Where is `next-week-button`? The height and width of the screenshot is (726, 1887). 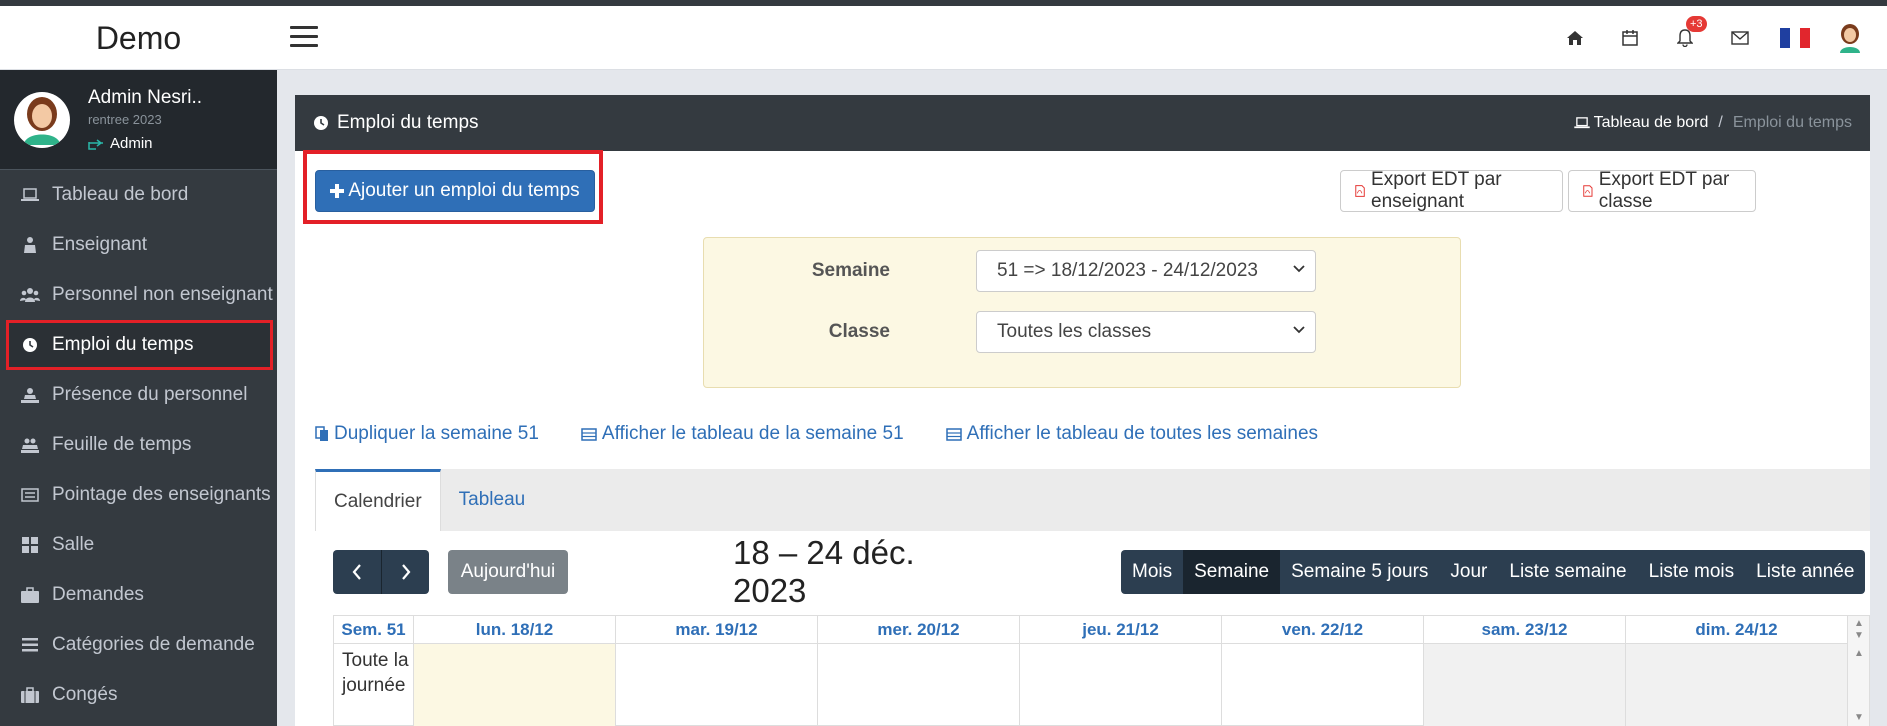 next-week-button is located at coordinates (405, 572).